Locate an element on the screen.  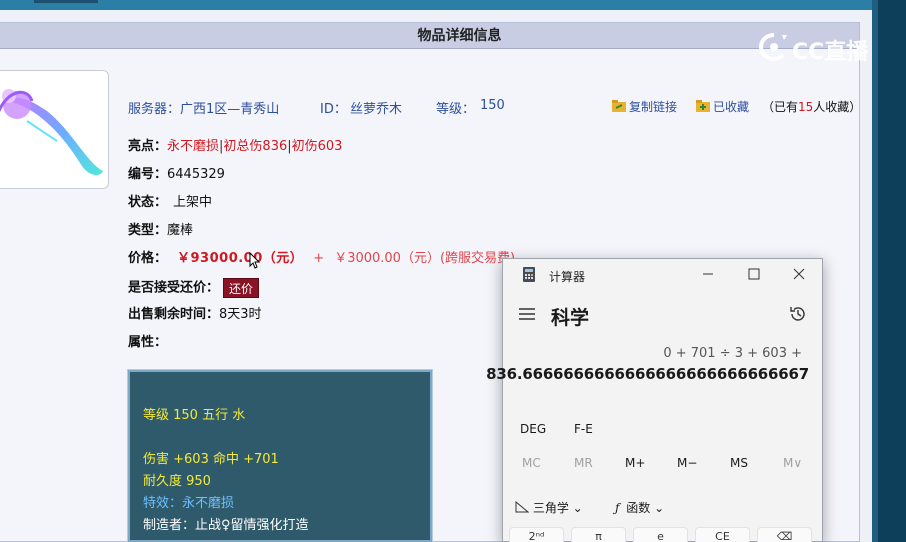
triangle-ruler-icon is located at coordinates (522, 506).